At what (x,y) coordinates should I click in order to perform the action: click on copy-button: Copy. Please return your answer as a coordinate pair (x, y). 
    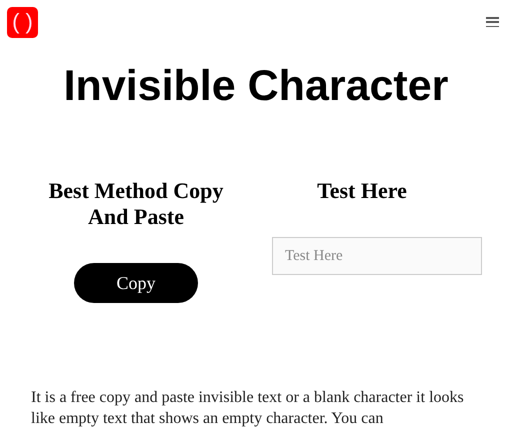
    Looking at the image, I should click on (136, 283).